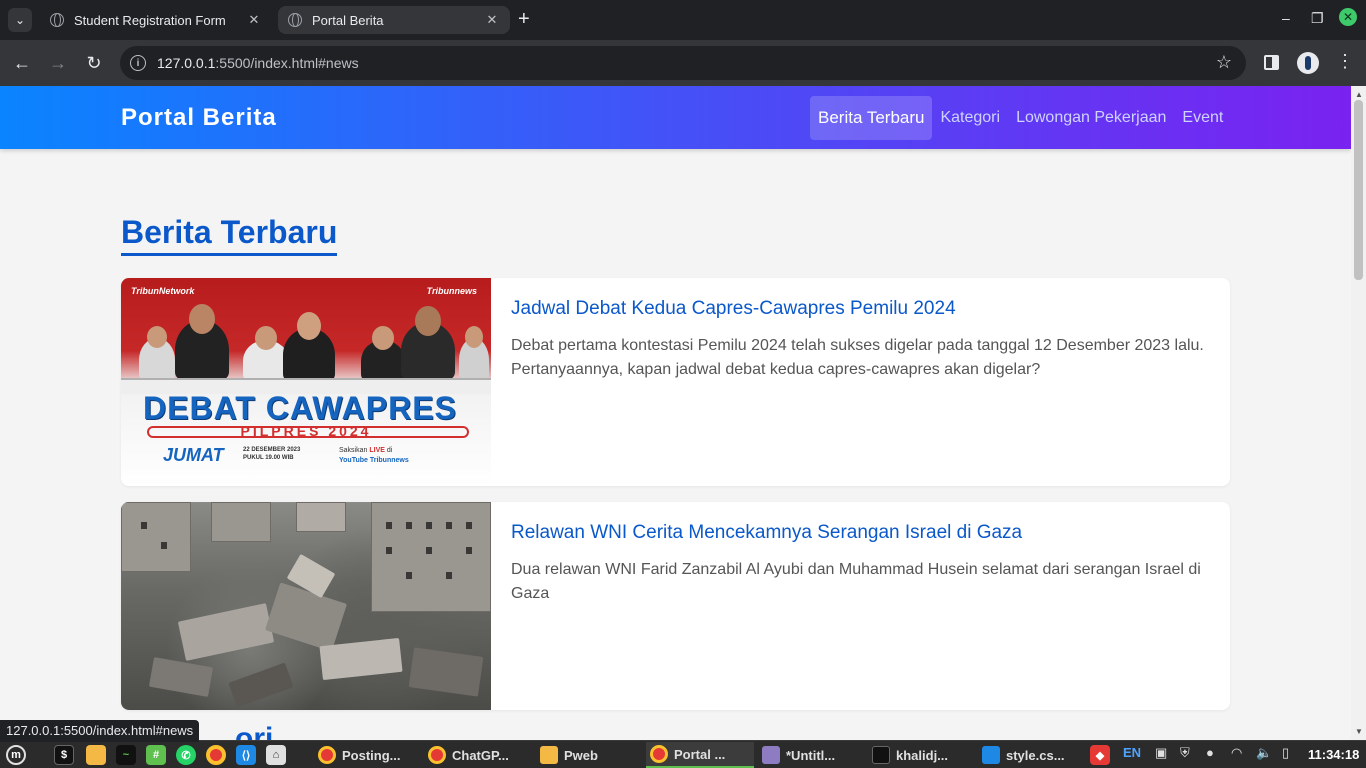 This screenshot has height=768, width=1366. I want to click on poster-date-line: 22 DESEMBER 2023, so click(272, 450).